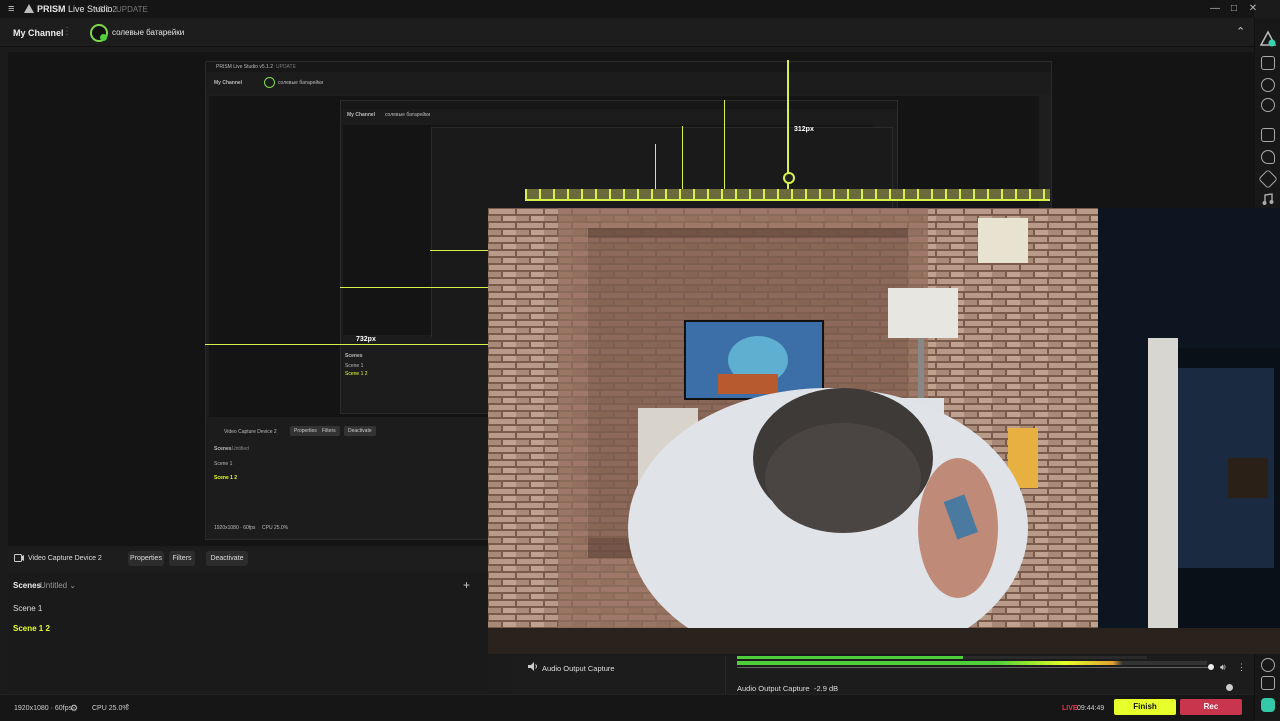  I want to click on sticker-icon, so click(1268, 179).